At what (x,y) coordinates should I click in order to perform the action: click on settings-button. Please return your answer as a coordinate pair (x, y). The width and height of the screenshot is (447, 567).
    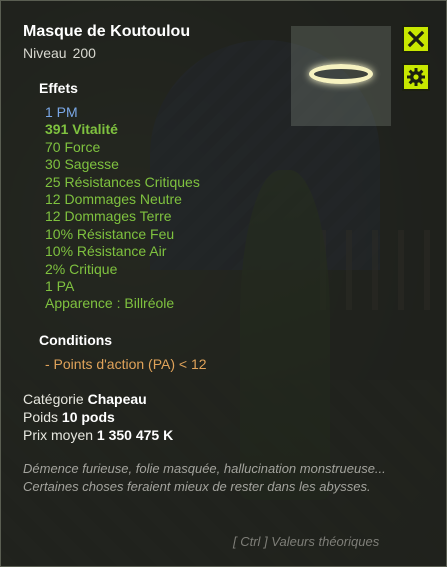
    Looking at the image, I should click on (416, 77).